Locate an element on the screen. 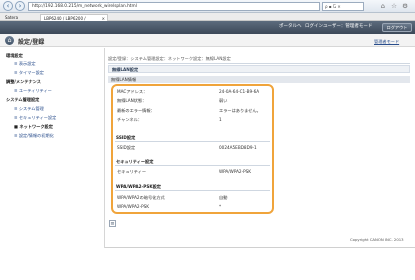 Image resolution: width=415 pixels, height=280 pixels. sidebar-item-reset: ≡ 設定/情報の初期化 is located at coordinates (34, 135).